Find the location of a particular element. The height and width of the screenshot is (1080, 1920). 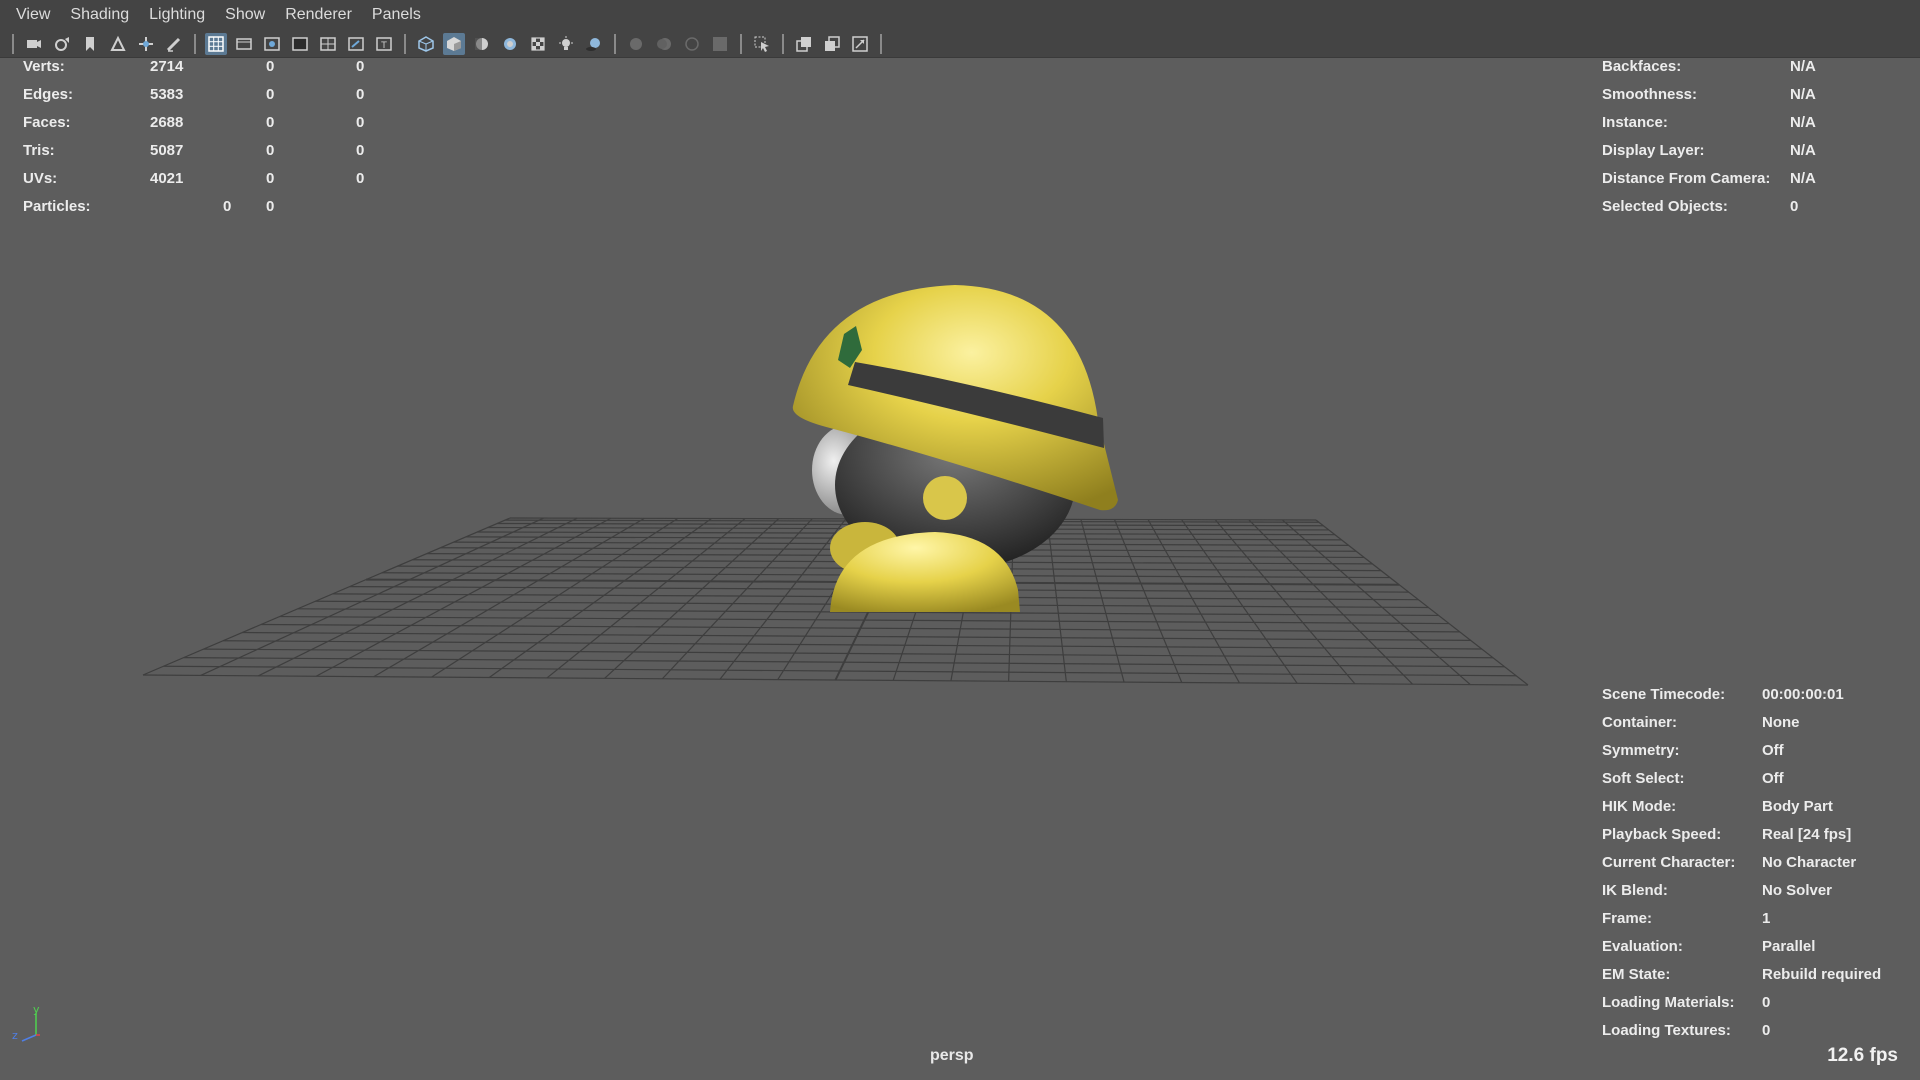

depth-of-field-icon is located at coordinates (720, 44).